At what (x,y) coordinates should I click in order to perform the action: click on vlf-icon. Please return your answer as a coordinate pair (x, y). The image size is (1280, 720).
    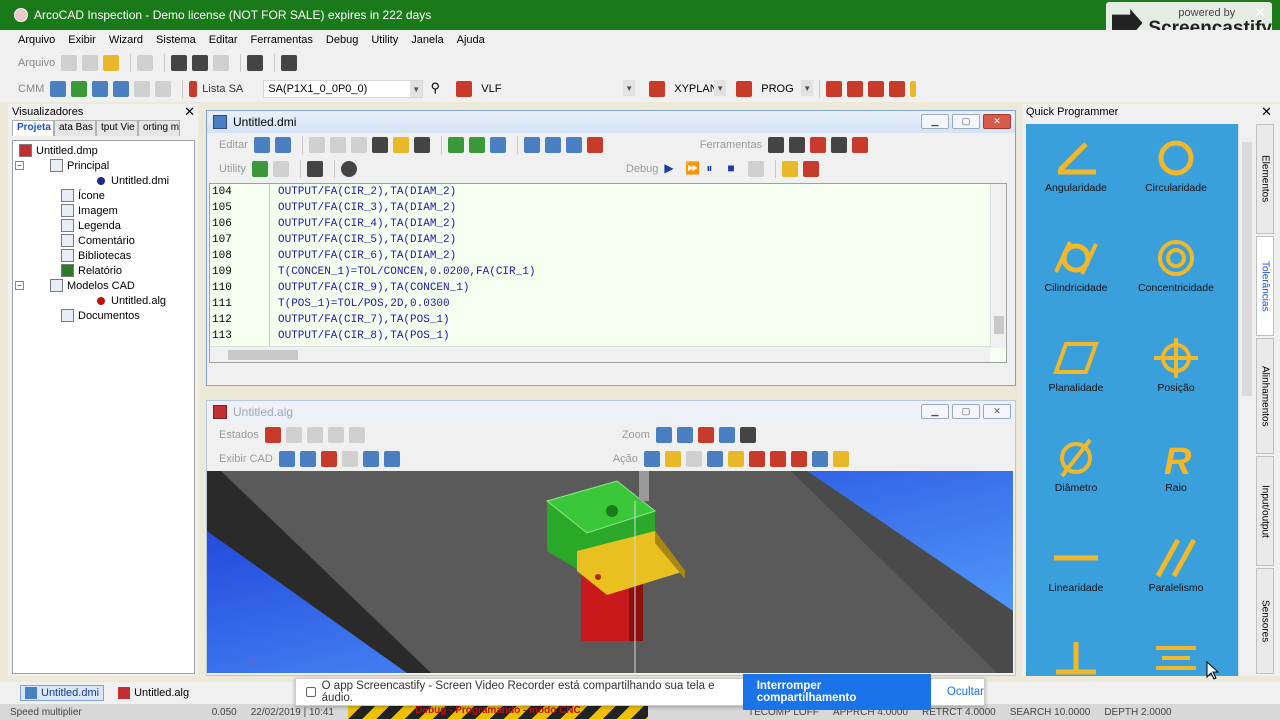
    Looking at the image, I should click on (464, 89).